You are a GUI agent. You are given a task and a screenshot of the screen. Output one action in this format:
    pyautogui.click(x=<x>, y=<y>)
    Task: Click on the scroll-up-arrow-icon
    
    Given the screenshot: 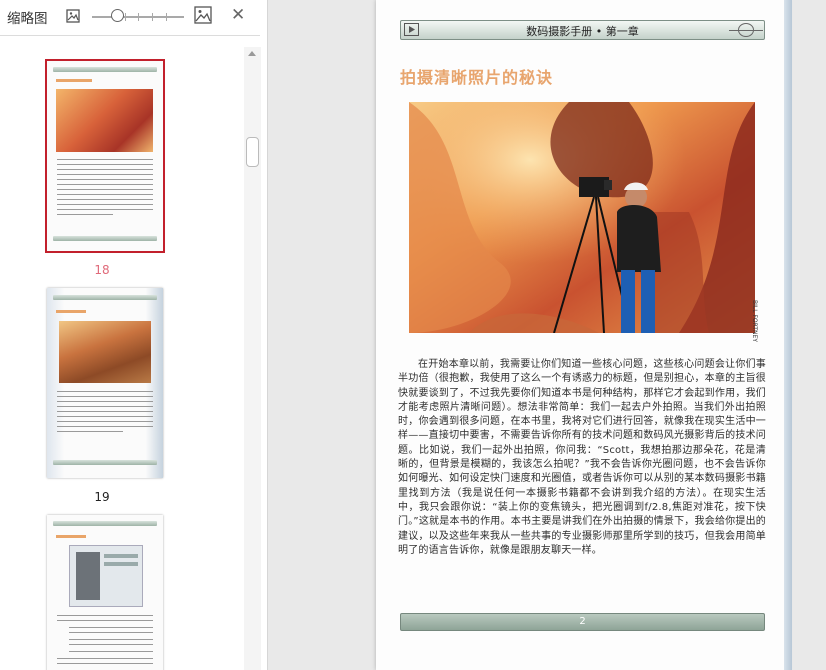 What is the action you would take?
    pyautogui.click(x=252, y=53)
    